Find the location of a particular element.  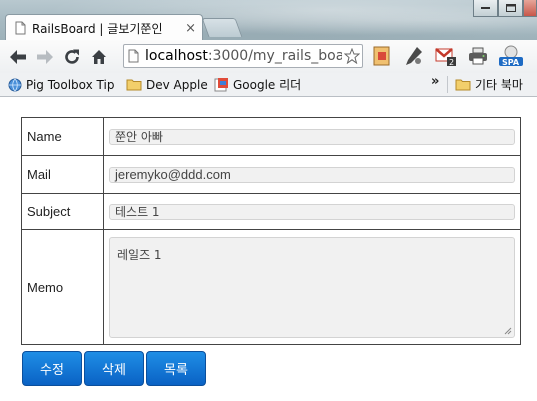

table-row: Name 쭌안 아빠 is located at coordinates (271, 136).